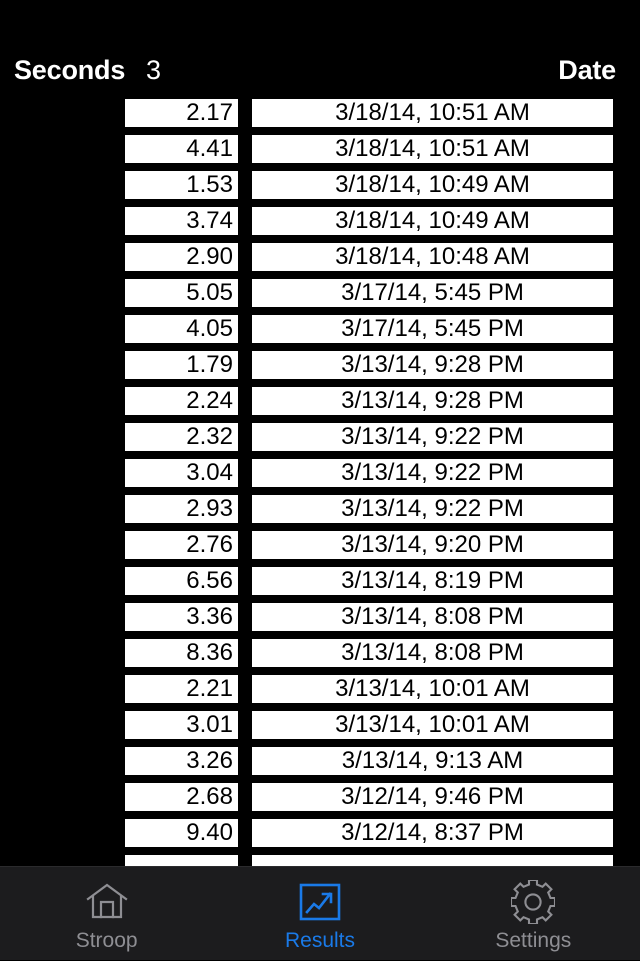 The image size is (640, 961). What do you see at coordinates (181, 860) in the screenshot?
I see `cell-seconds` at bounding box center [181, 860].